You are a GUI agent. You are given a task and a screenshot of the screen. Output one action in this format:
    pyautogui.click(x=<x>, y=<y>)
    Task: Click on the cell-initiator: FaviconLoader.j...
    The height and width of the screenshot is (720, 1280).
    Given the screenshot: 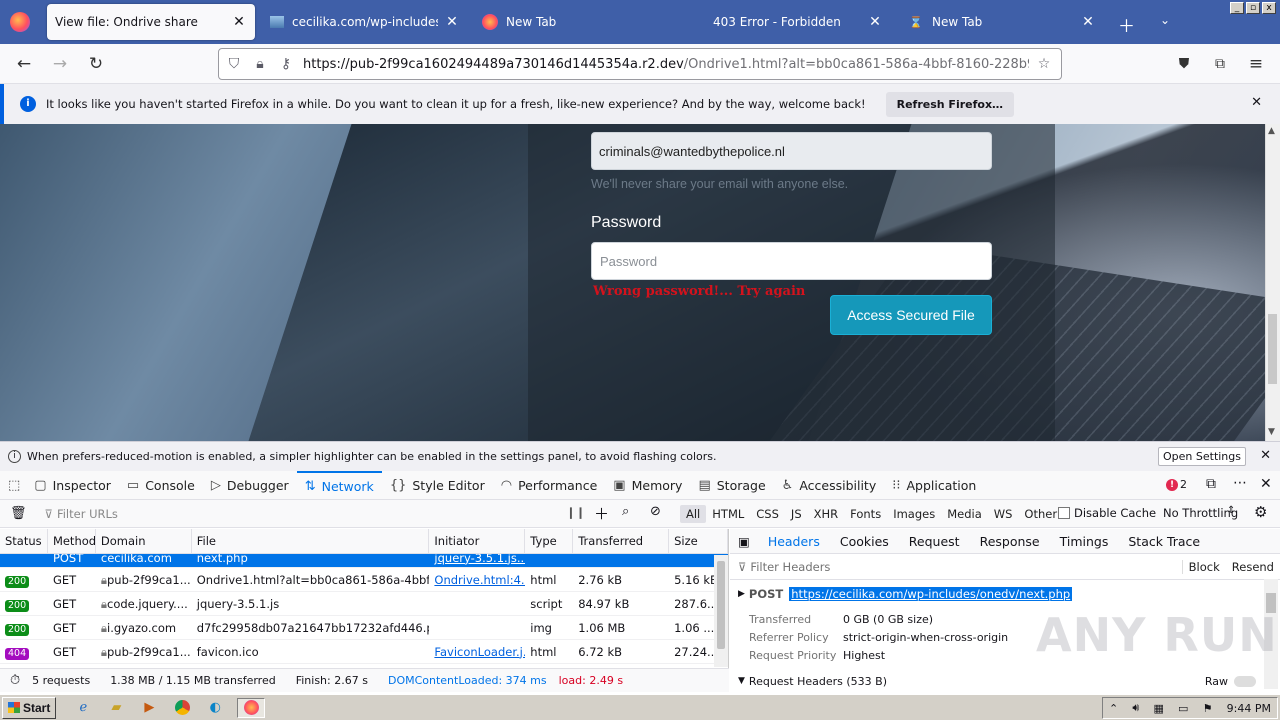 What is the action you would take?
    pyautogui.click(x=479, y=652)
    